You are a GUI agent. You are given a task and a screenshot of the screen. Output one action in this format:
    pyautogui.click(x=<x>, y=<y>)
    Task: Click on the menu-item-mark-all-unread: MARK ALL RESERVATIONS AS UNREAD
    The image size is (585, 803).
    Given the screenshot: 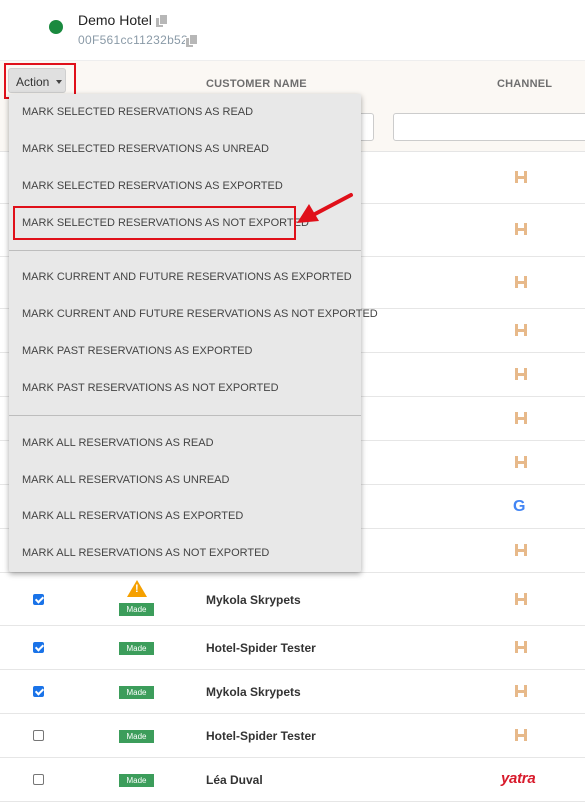 What is the action you would take?
    pyautogui.click(x=125, y=480)
    